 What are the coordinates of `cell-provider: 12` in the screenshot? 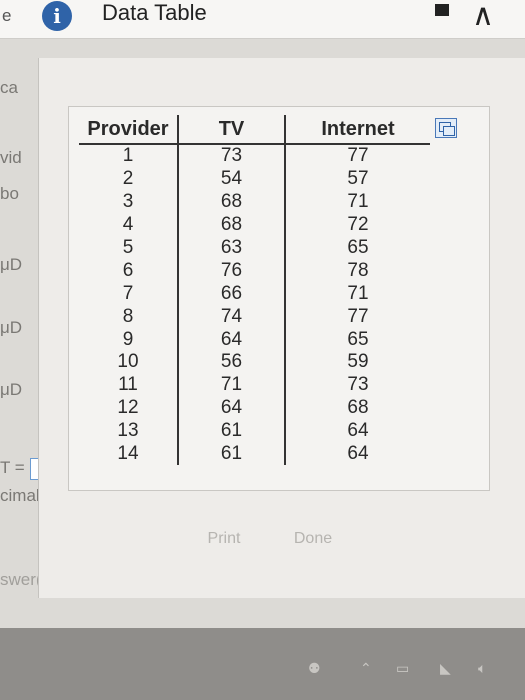 It's located at (129, 408).